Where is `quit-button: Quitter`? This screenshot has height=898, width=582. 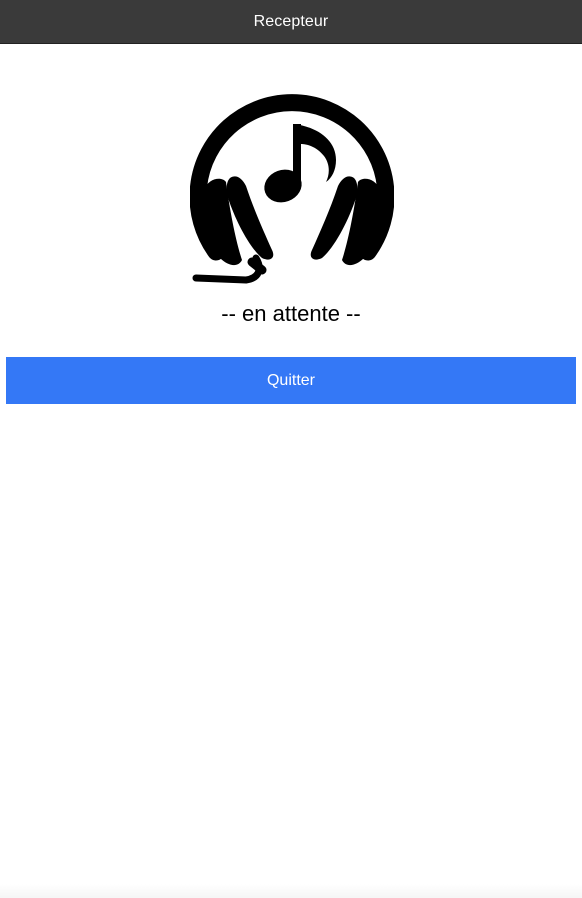
quit-button: Quitter is located at coordinates (291, 380).